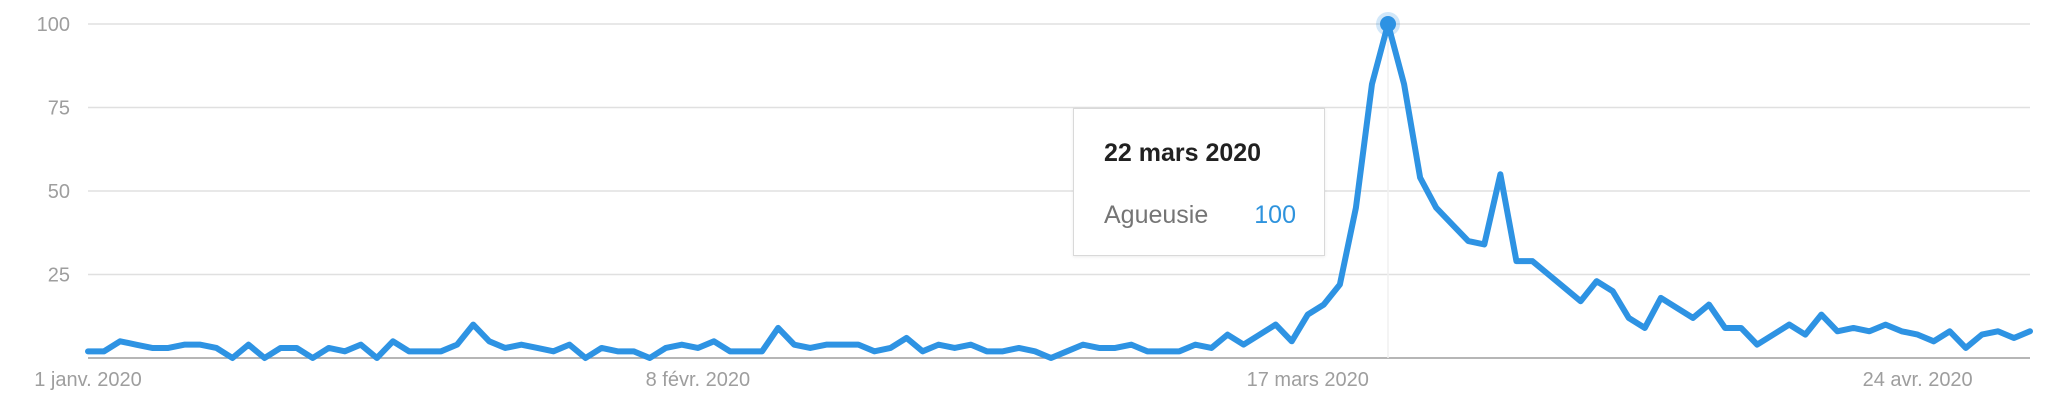 The width and height of the screenshot is (2058, 409). Describe the element at coordinates (1183, 153) in the screenshot. I see `tooltip-date: 22 mars 2020` at that location.